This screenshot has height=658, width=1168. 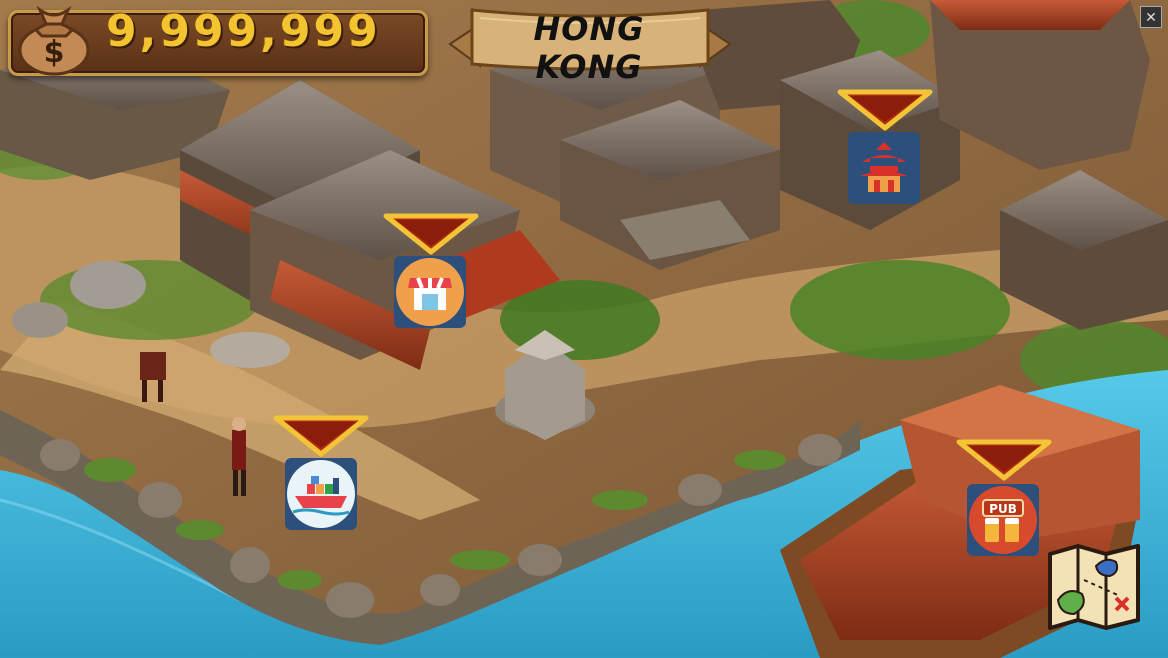 What do you see at coordinates (884, 168) in the screenshot?
I see `pagoda-palace-icon` at bounding box center [884, 168].